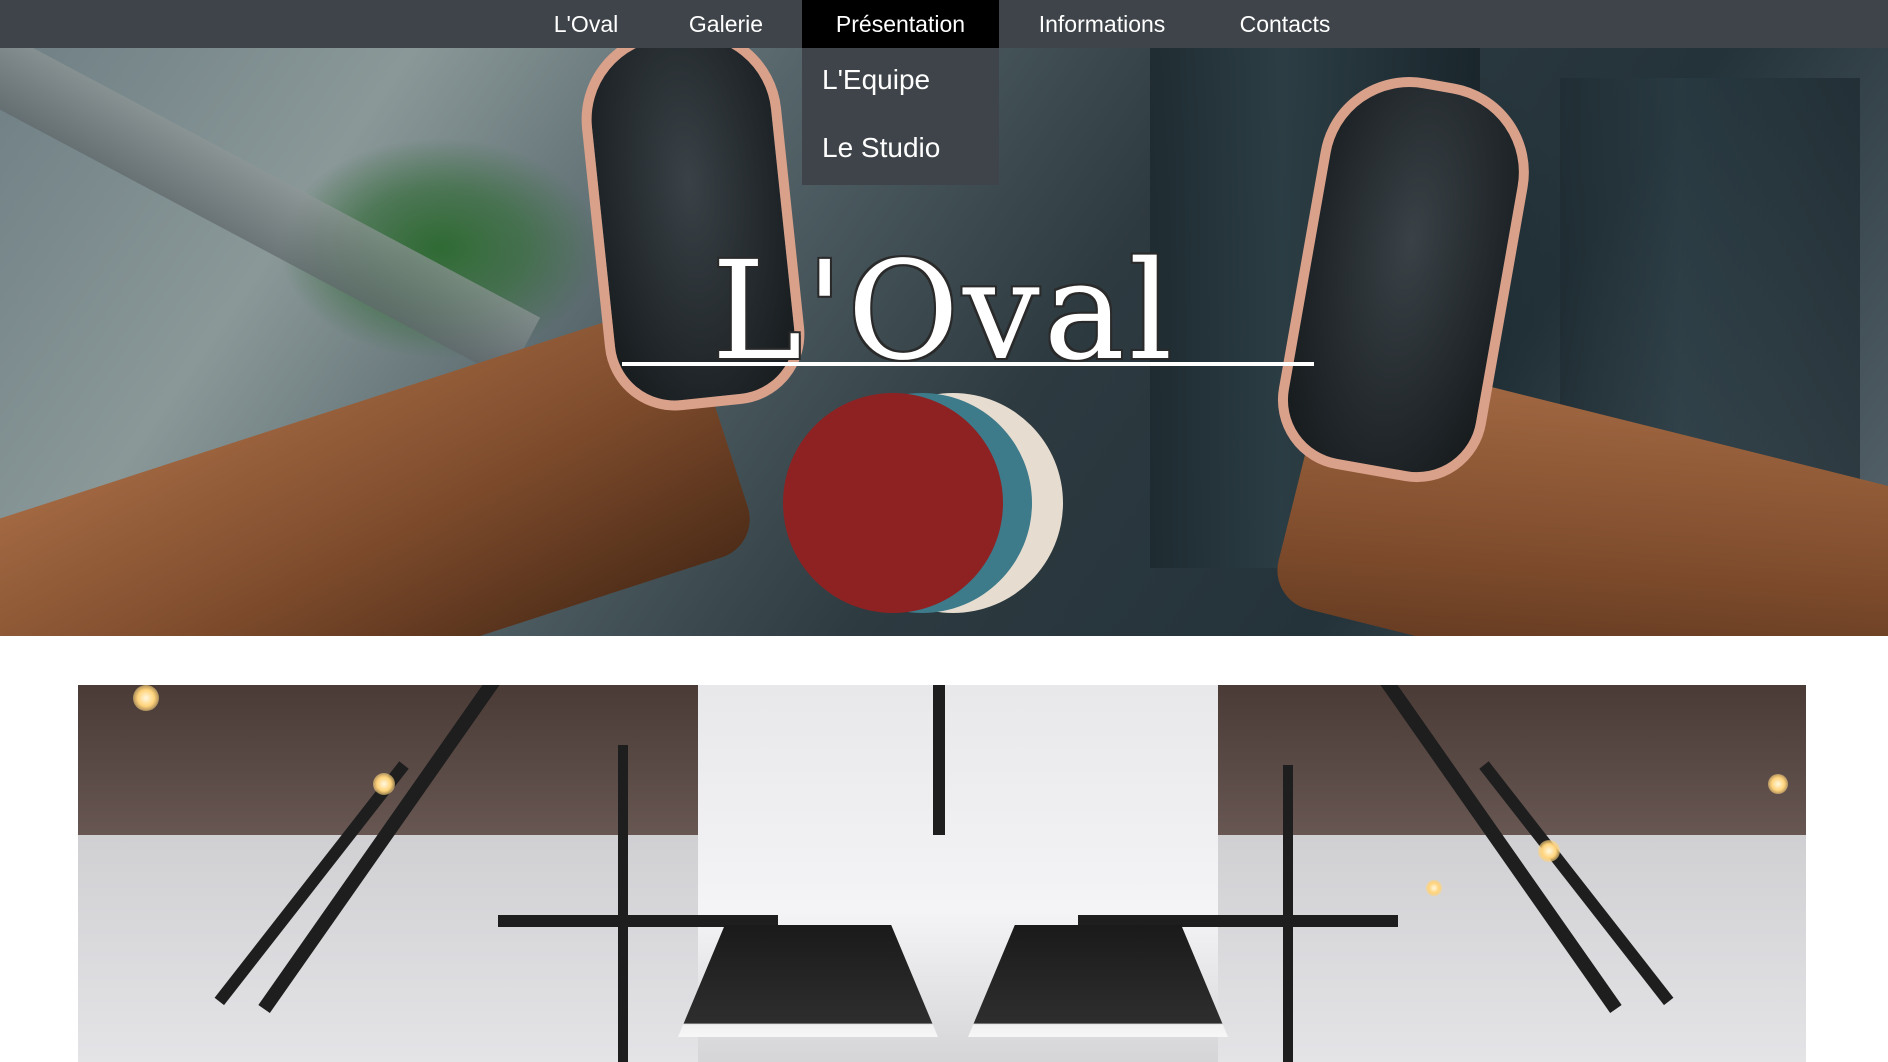  I want to click on nav-item-galerie: Galerie, so click(726, 24).